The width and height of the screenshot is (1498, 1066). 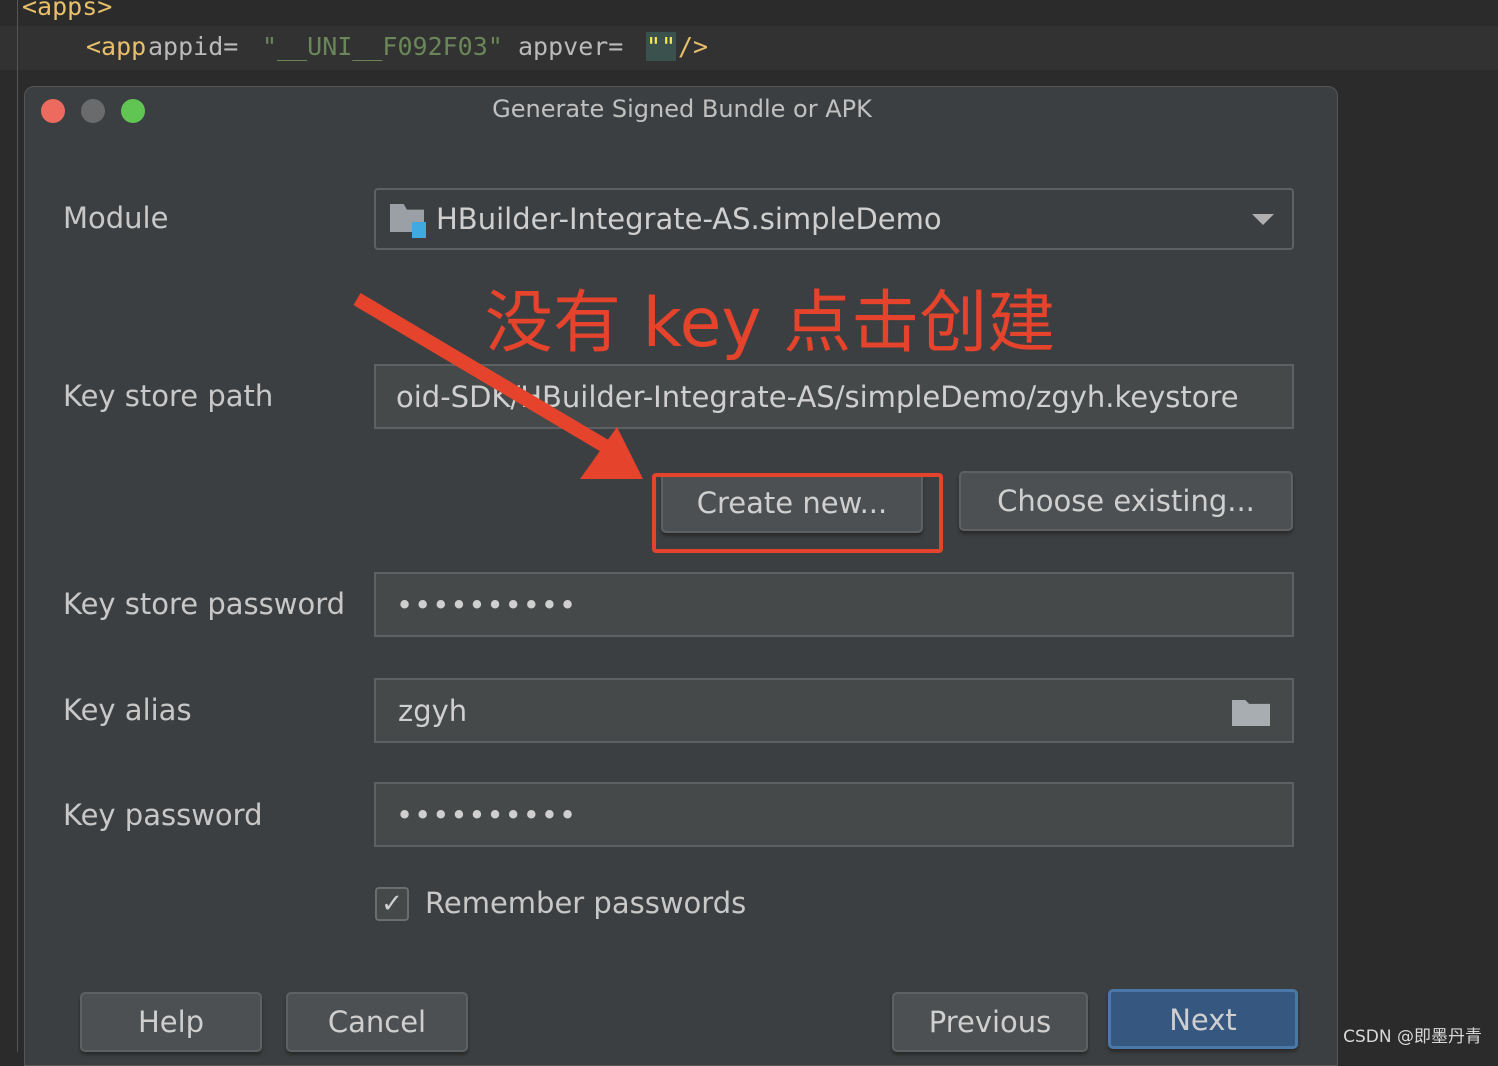 What do you see at coordinates (1203, 1019) in the screenshot?
I see `next-button: Next` at bounding box center [1203, 1019].